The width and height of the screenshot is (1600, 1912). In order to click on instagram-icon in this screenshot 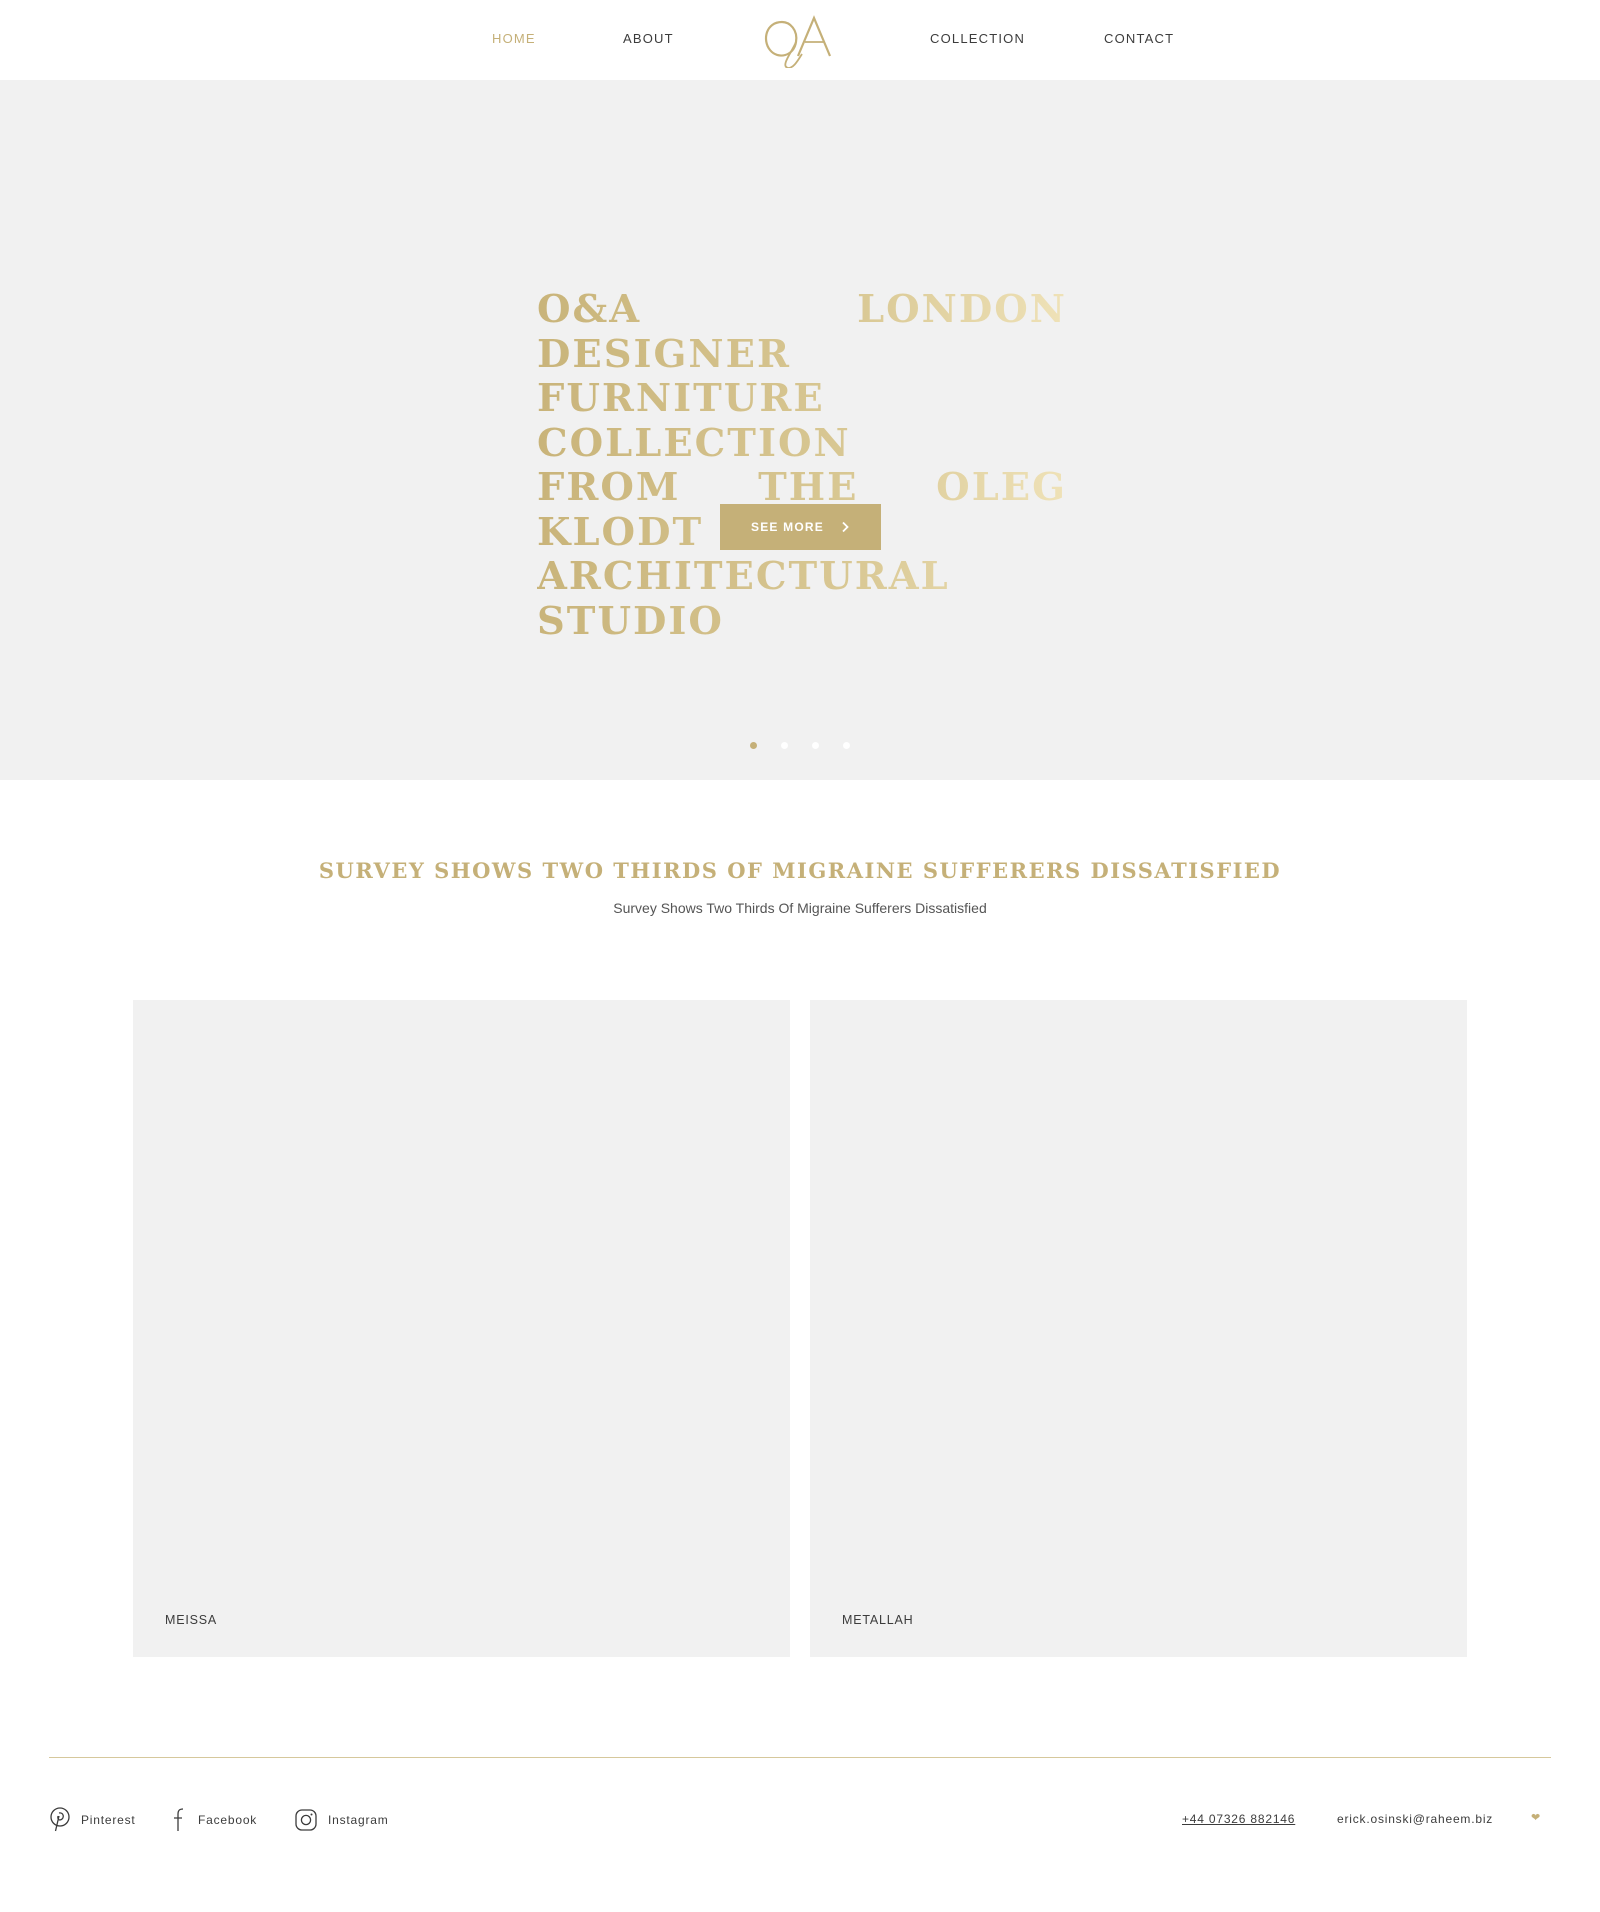, I will do `click(306, 1820)`.